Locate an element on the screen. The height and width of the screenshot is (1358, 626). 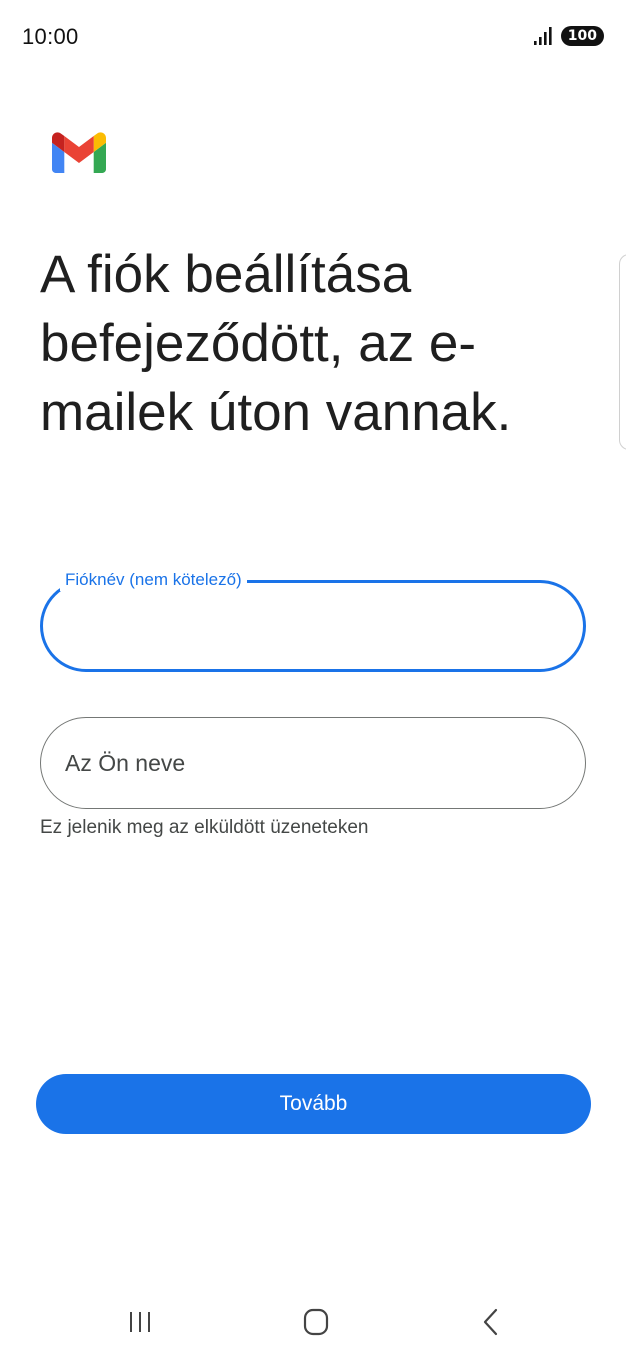
navigation-bar is located at coordinates (313, 1322).